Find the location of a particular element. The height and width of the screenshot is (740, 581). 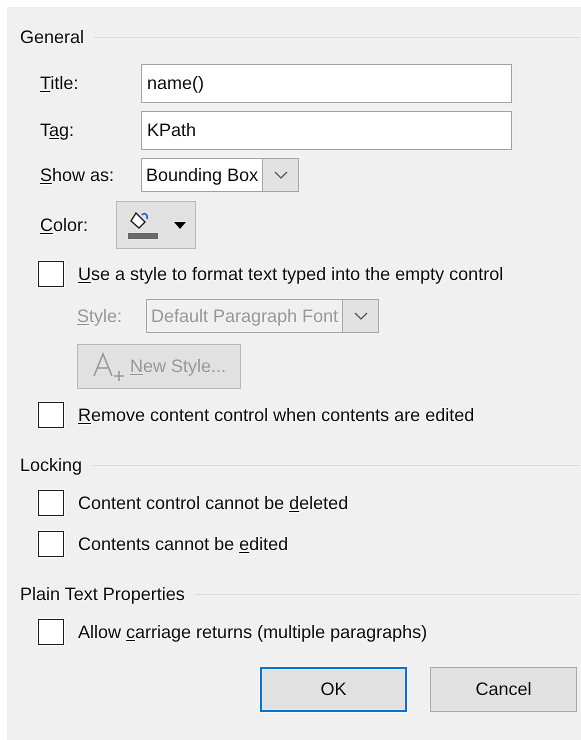

group-heading: Locking is located at coordinates (51, 465).